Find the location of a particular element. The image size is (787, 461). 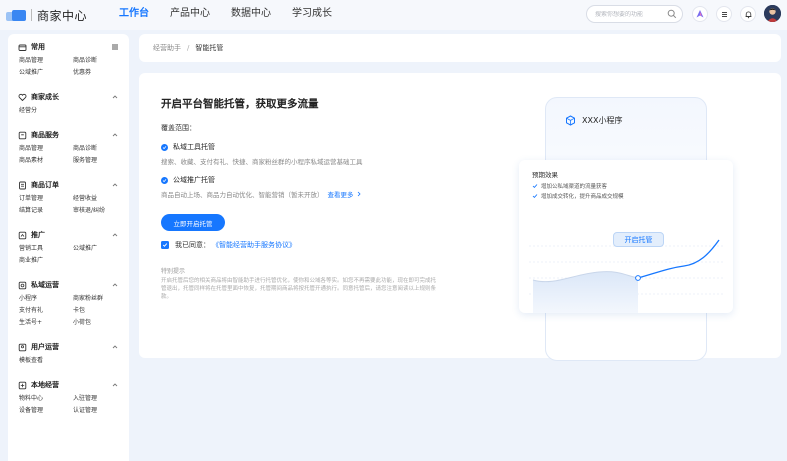

breadcrumb-current: 智能托管 is located at coordinates (209, 48).